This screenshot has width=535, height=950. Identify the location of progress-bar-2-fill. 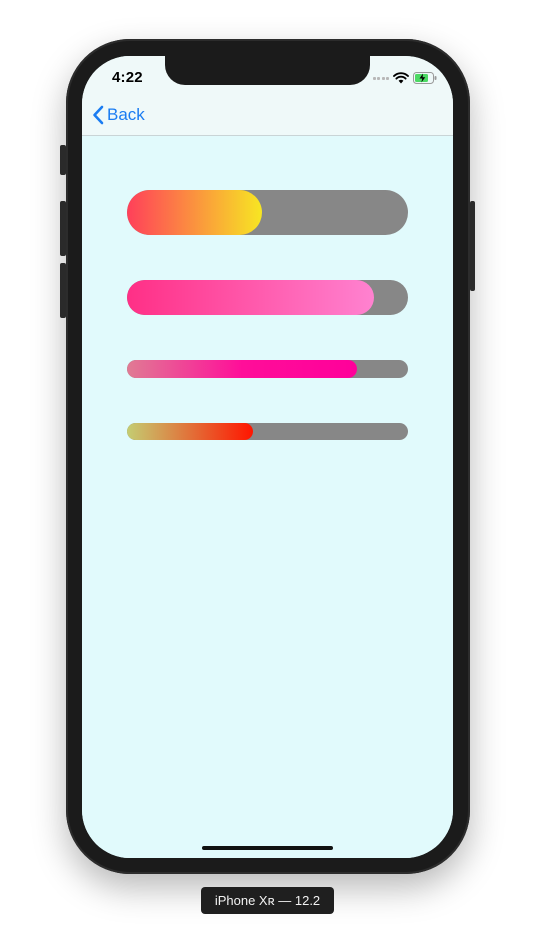
(251, 297).